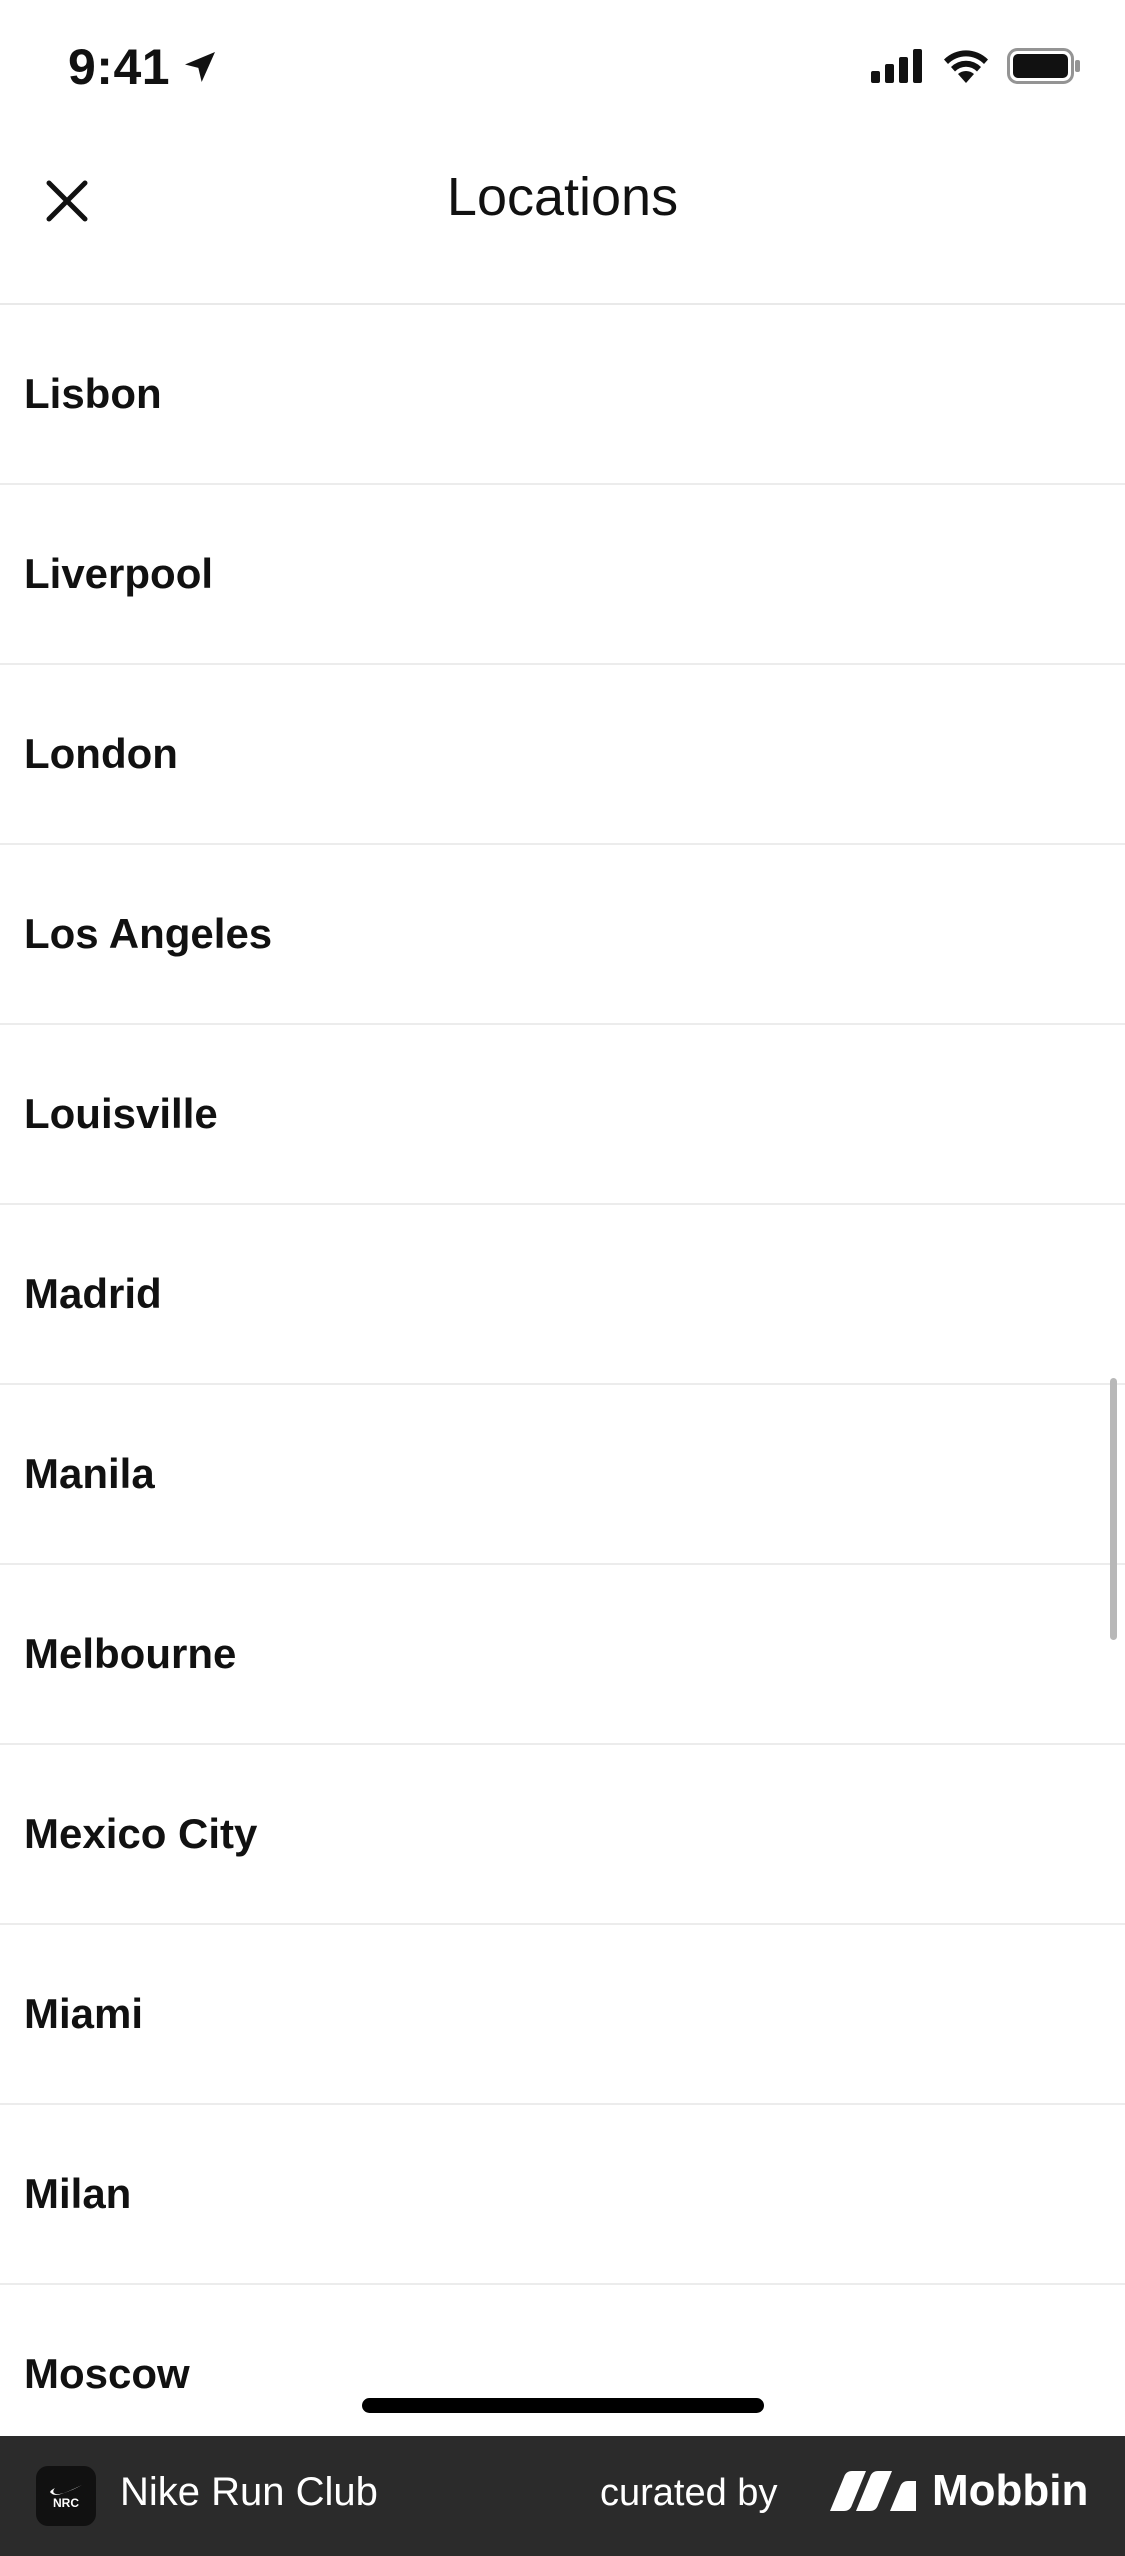 This screenshot has width=1125, height=2556. Describe the element at coordinates (562, 1835) in the screenshot. I see `list-item: Mexico City` at that location.